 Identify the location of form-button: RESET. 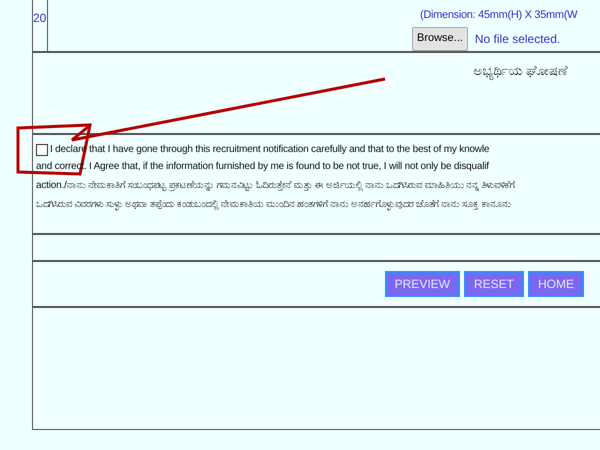
(494, 284).